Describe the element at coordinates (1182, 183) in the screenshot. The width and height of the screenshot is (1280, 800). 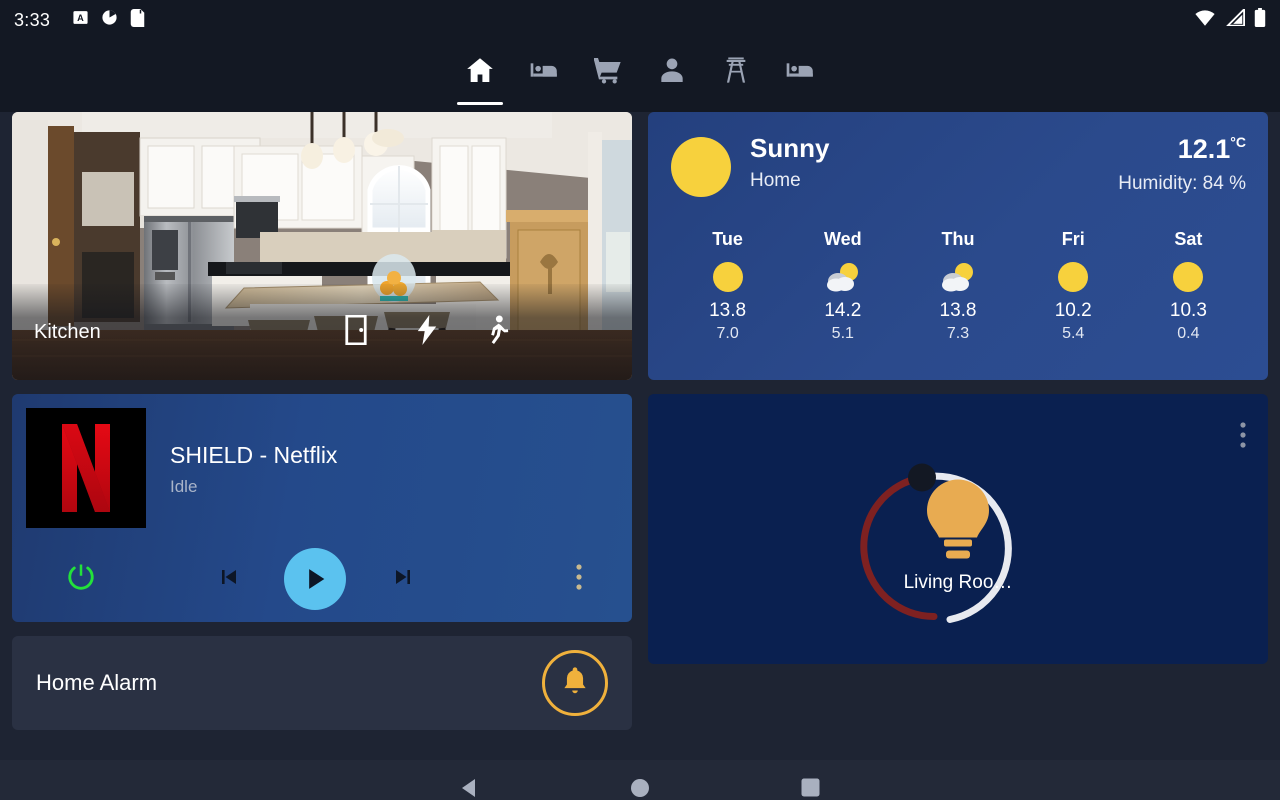
I see `weather-humidity: Humidity: 84 %` at that location.